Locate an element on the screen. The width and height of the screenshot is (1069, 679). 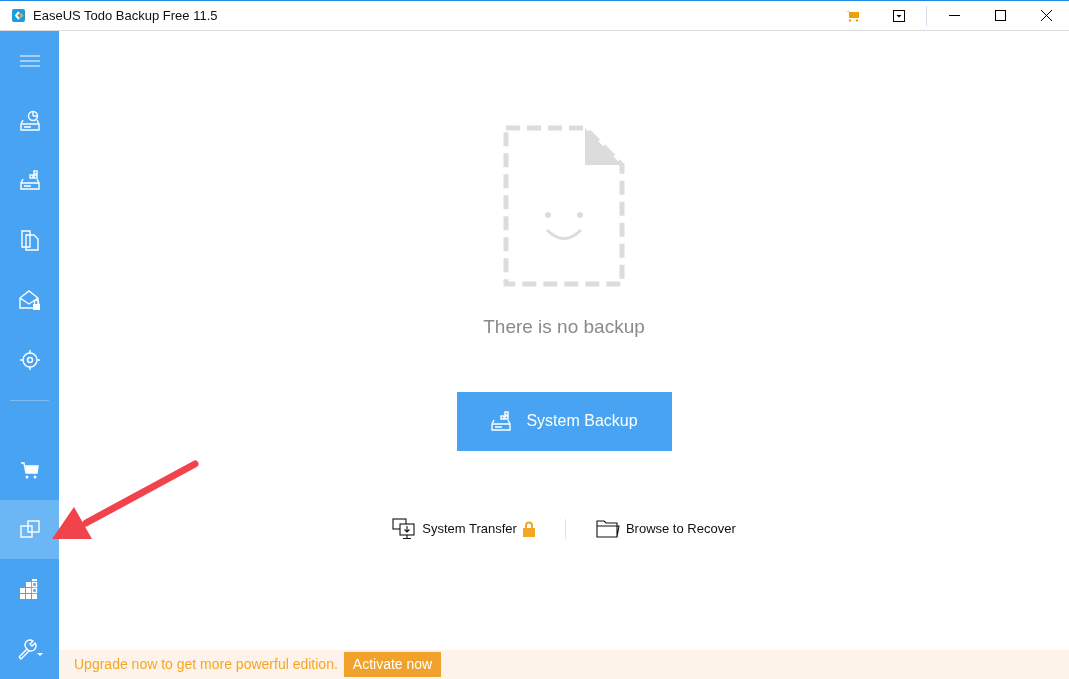
minimize-icon is located at coordinates (954, 15).